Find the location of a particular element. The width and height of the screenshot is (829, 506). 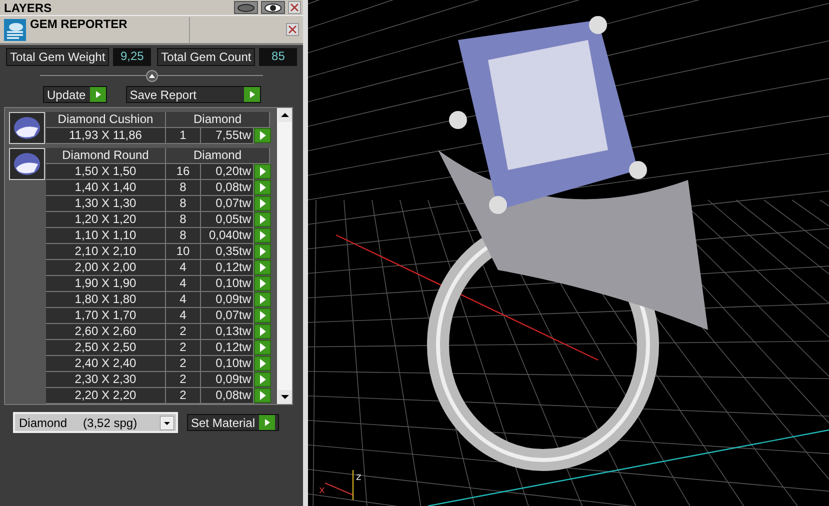

set-material-button: Set Material is located at coordinates (233, 422).